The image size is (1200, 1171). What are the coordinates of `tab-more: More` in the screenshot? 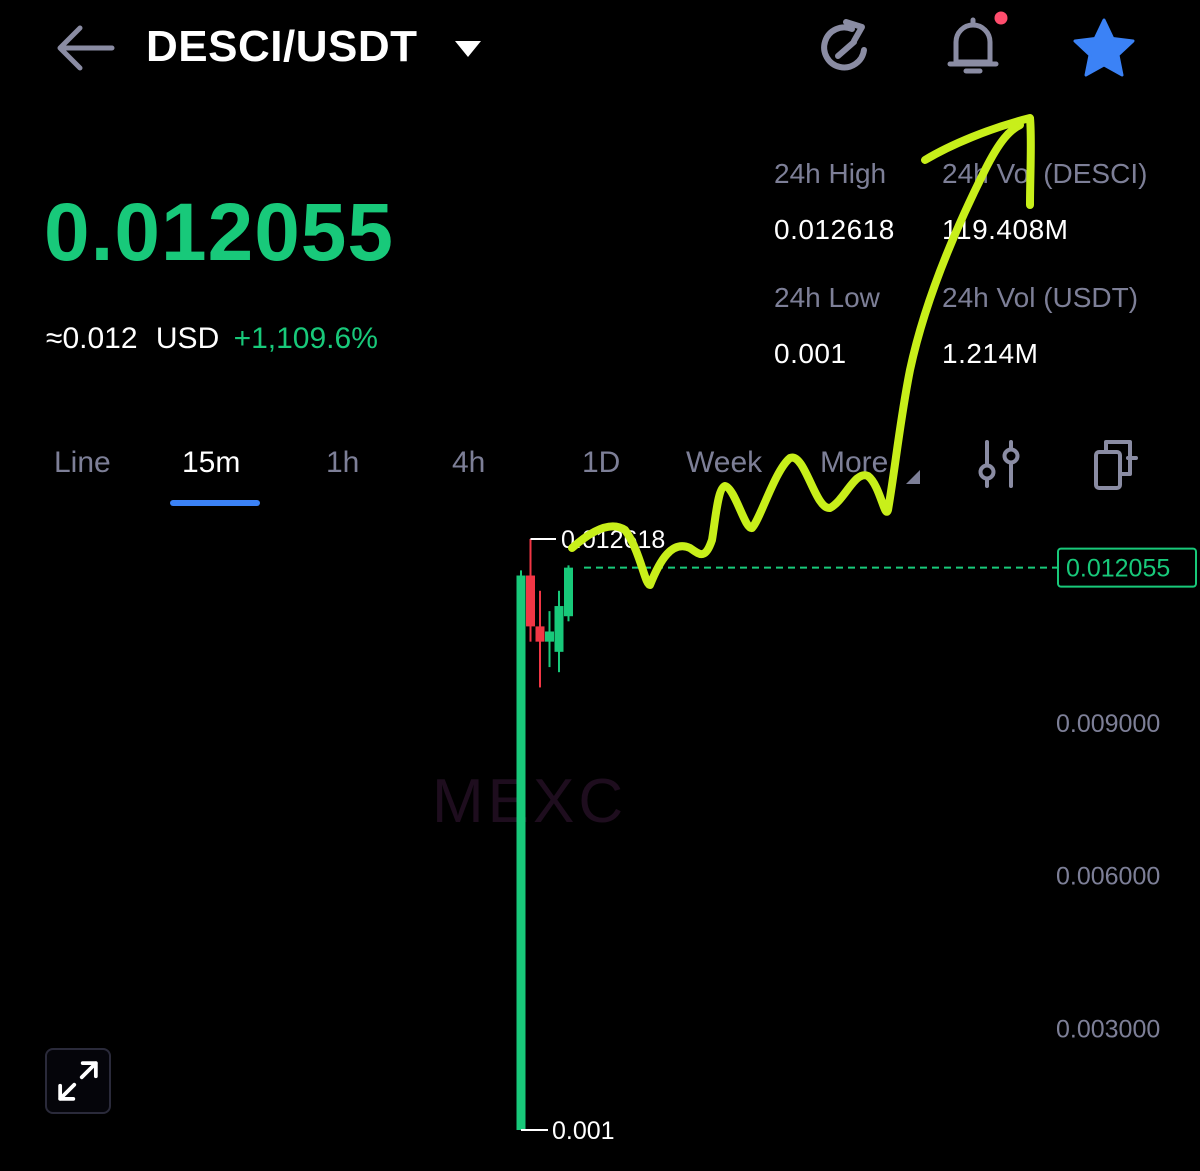 It's located at (854, 463).